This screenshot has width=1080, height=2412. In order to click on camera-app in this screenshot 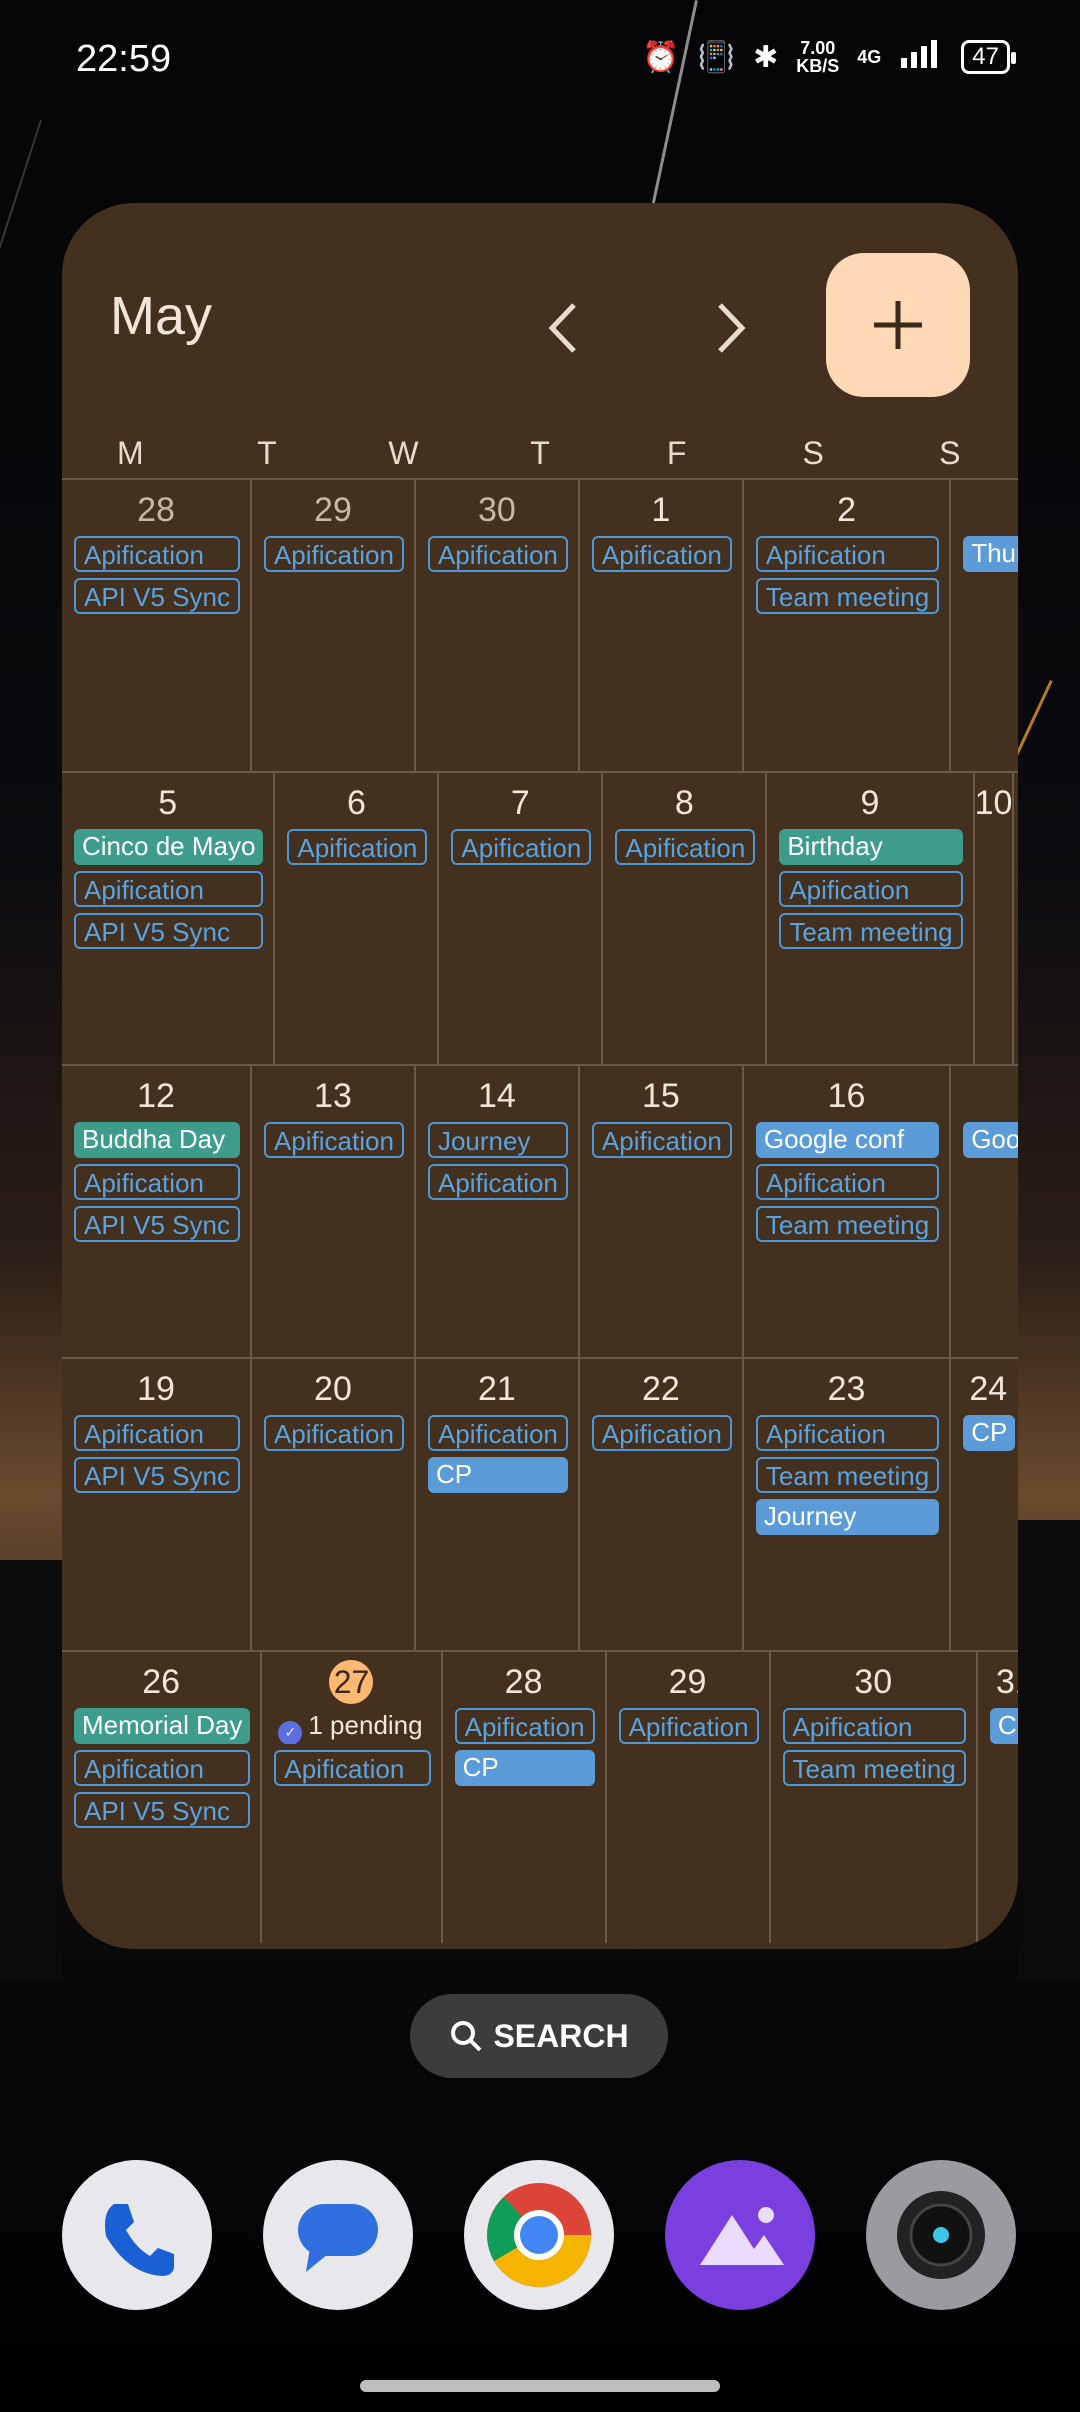, I will do `click(941, 2235)`.